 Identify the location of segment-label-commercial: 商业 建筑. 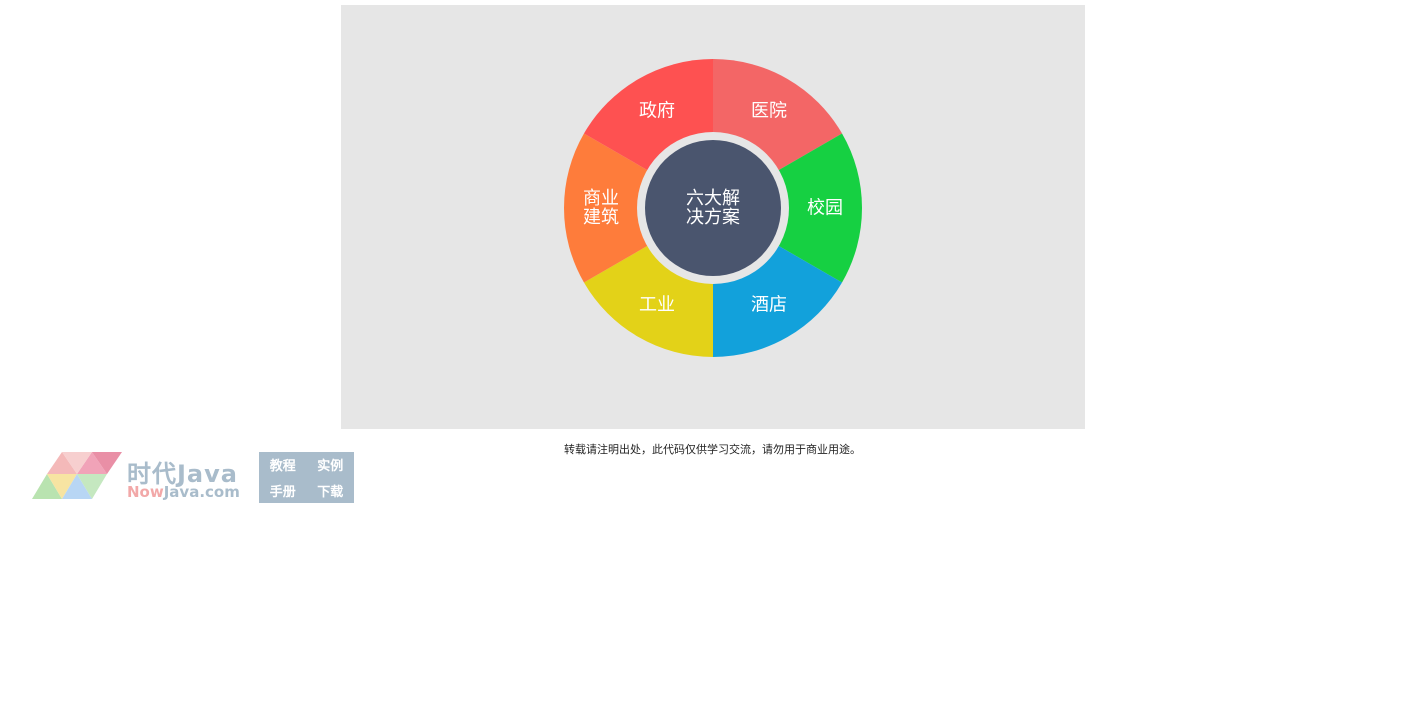
(601, 208).